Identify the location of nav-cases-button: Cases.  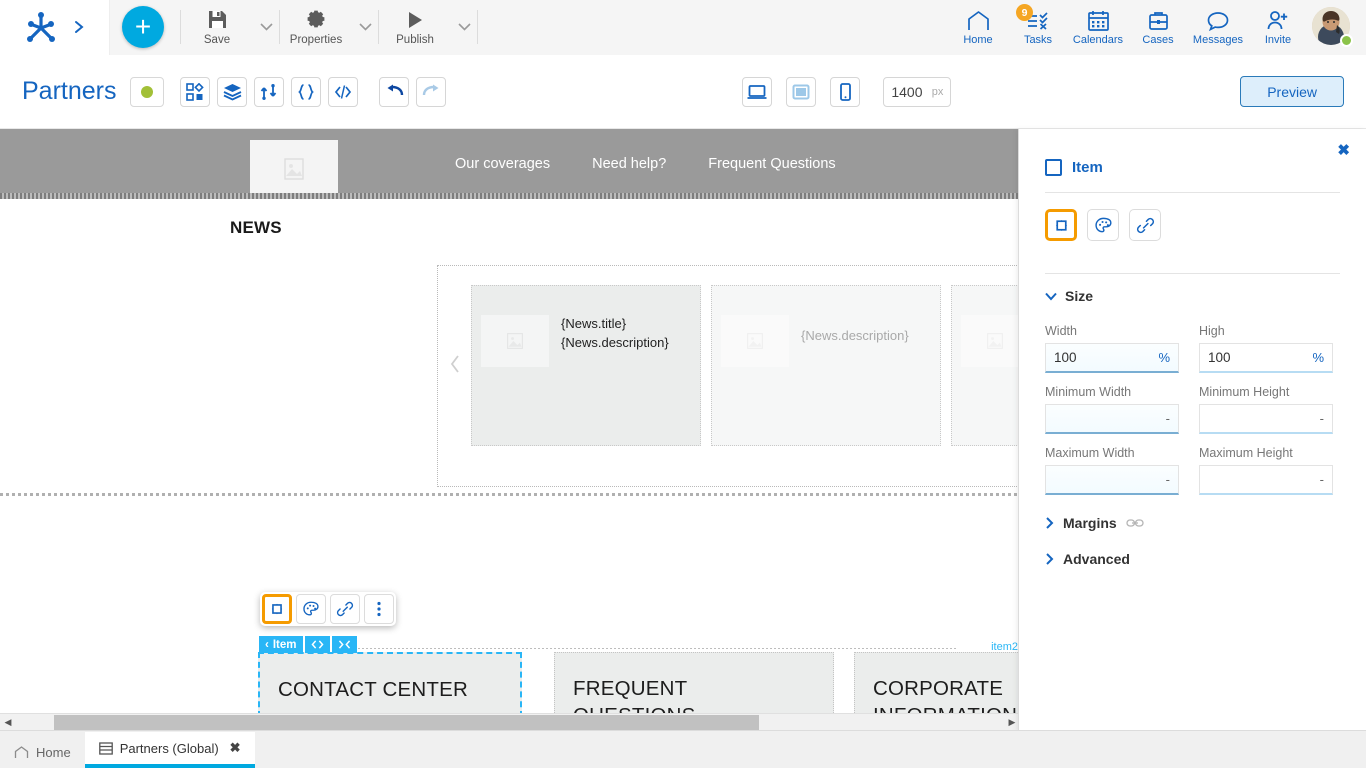
(1158, 27).